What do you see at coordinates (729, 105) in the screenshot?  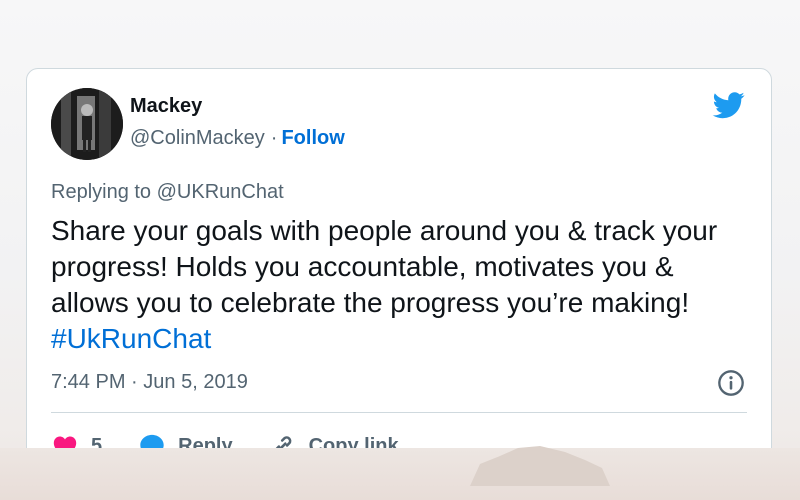 I see `twitter-bird-icon` at bounding box center [729, 105].